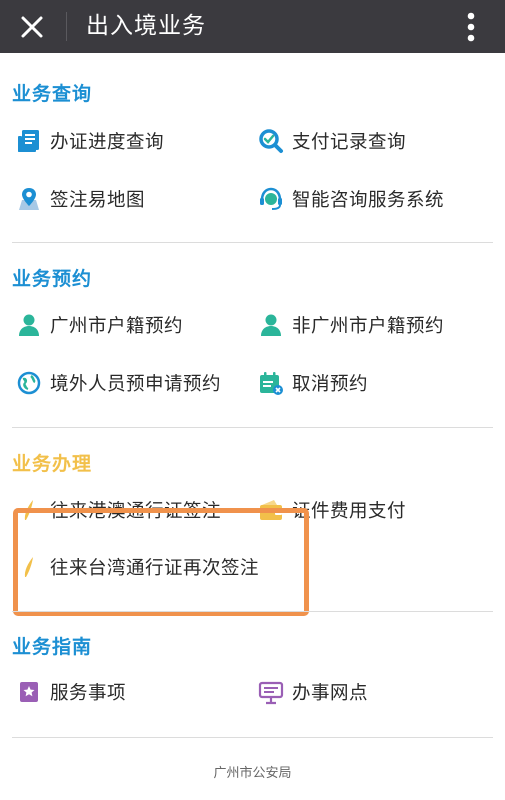  What do you see at coordinates (271, 510) in the screenshot?
I see `wallet-icon` at bounding box center [271, 510].